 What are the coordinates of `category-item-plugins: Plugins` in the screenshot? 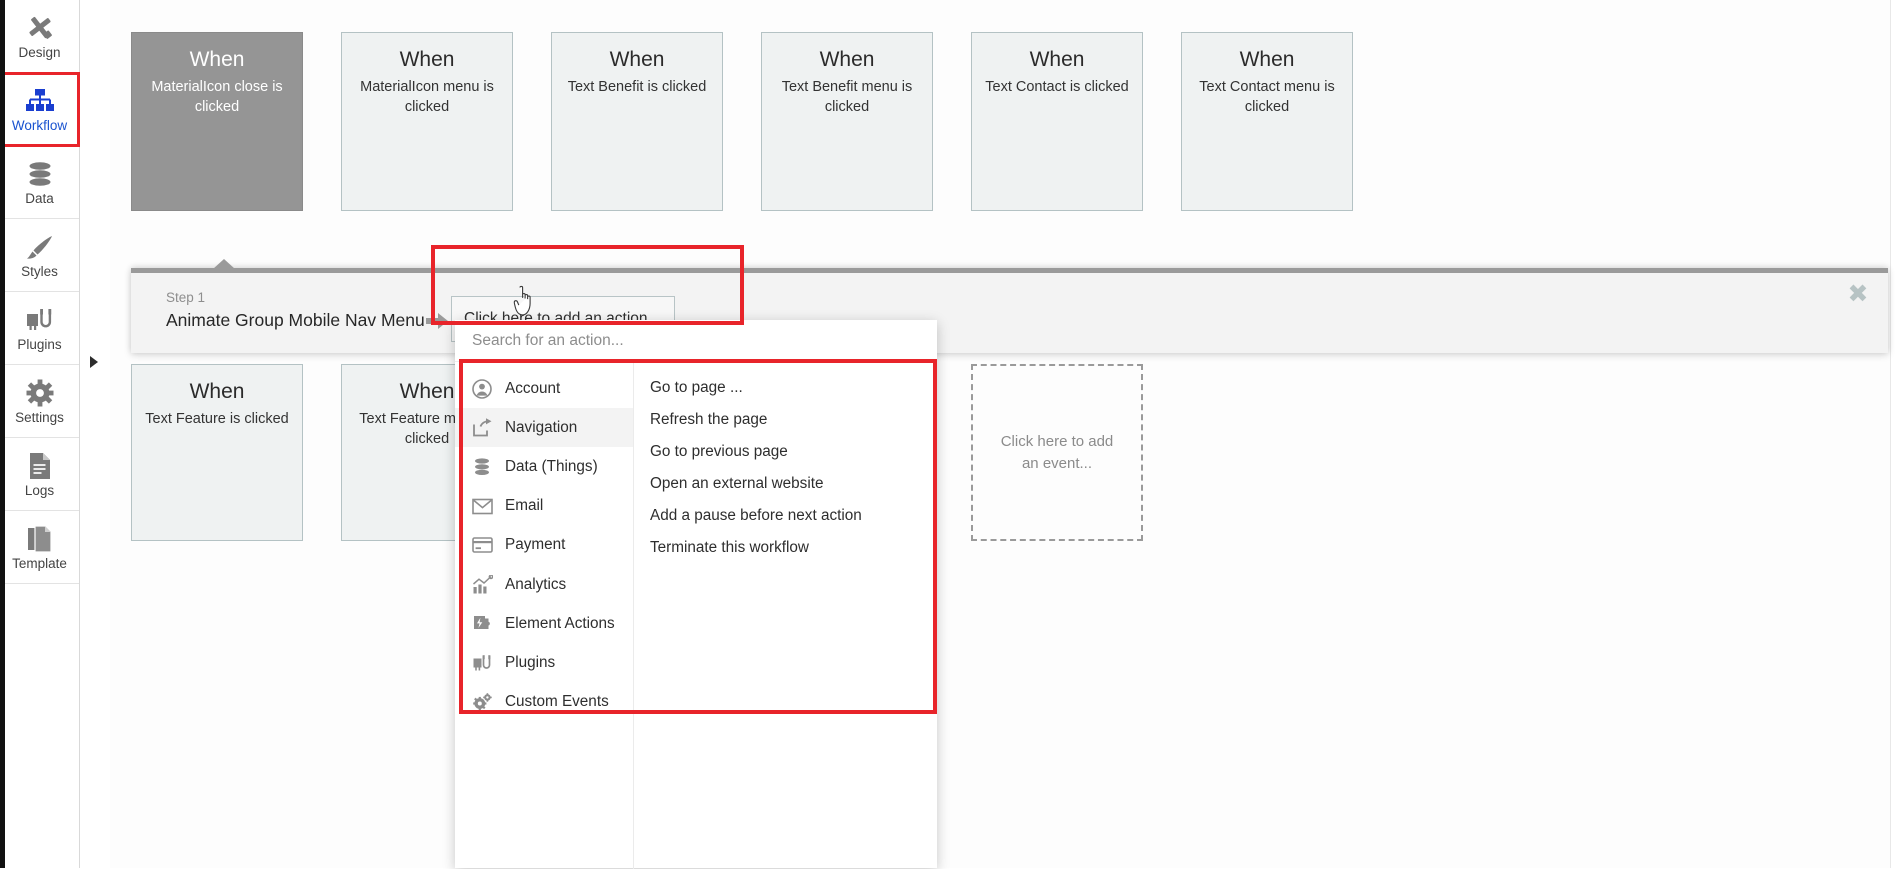 It's located at (544, 662).